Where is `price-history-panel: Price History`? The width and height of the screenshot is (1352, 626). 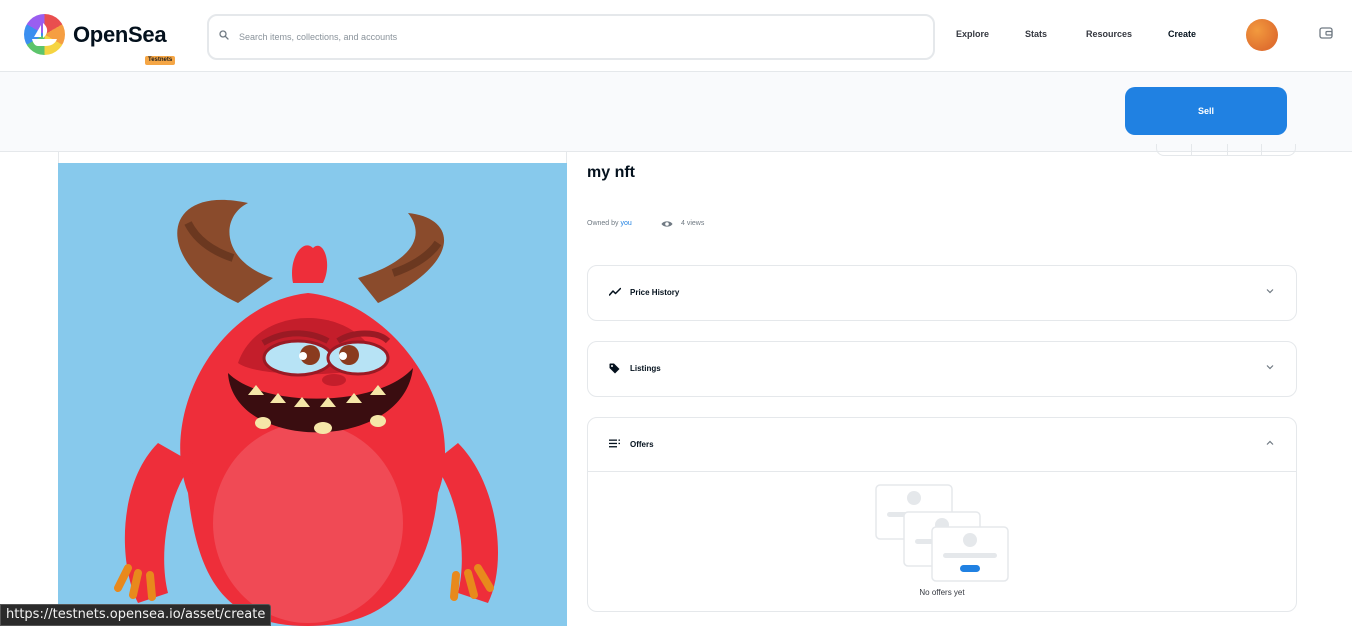
price-history-panel: Price History is located at coordinates (942, 293).